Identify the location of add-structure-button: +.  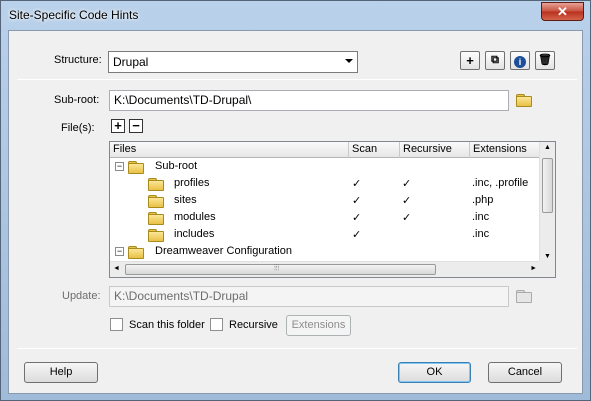
(470, 60).